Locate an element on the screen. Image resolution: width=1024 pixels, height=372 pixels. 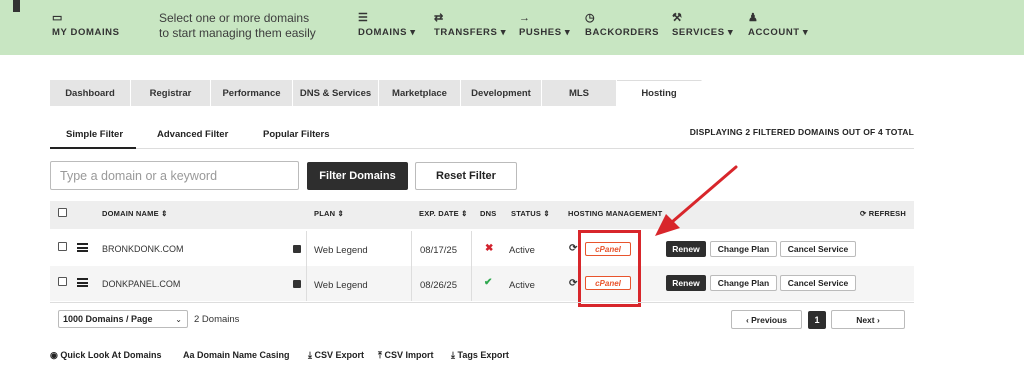
col-hosting-management: HOSTING MANAGEMENT is located at coordinates (615, 213).